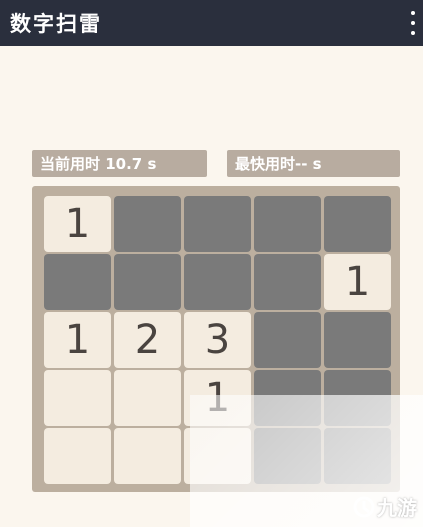 Image resolution: width=423 pixels, height=527 pixels. What do you see at coordinates (211, 23) in the screenshot?
I see `app-bar: 数字扫雷` at bounding box center [211, 23].